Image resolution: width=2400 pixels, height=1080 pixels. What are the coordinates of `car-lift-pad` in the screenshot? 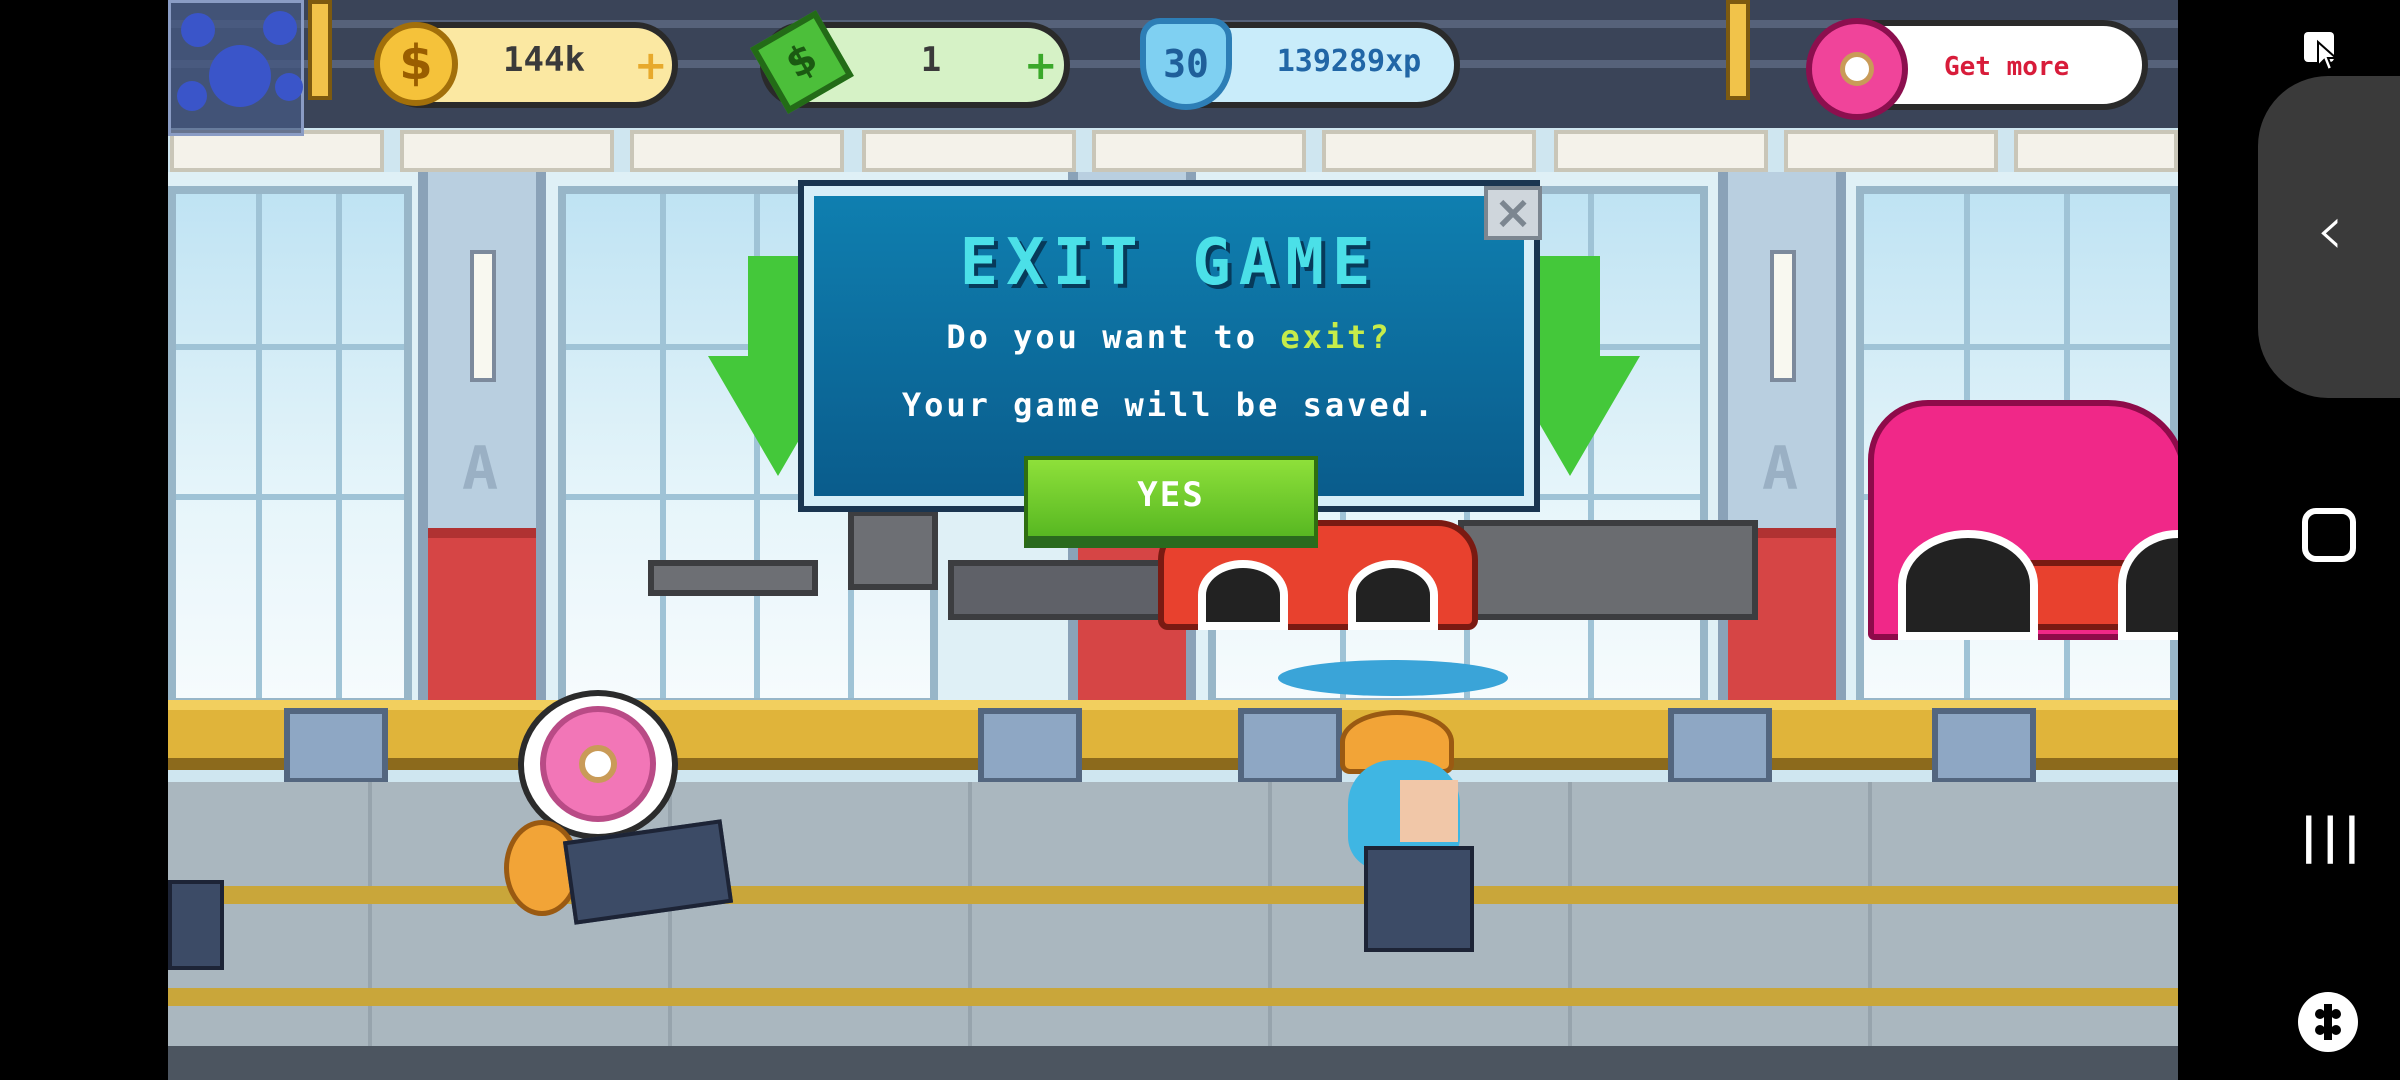 It's located at (1393, 678).